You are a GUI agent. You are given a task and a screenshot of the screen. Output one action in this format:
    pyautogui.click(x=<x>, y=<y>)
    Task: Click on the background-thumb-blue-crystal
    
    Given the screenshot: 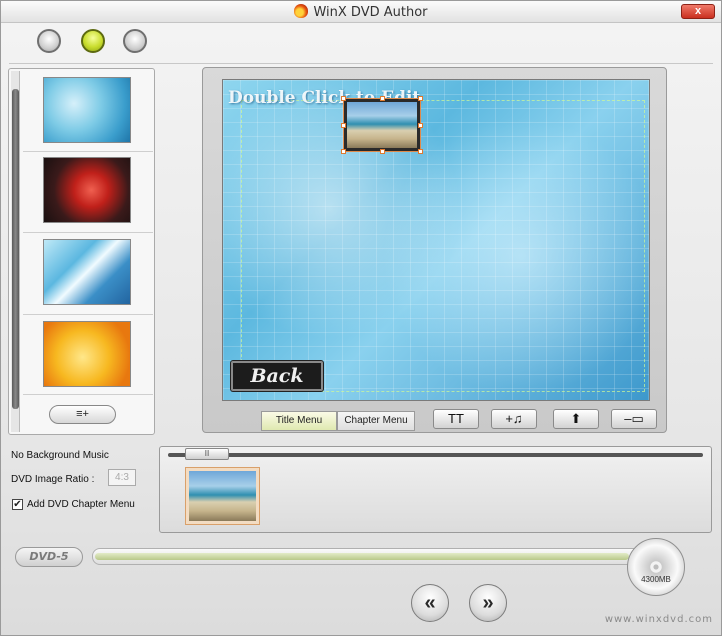 What is the action you would take?
    pyautogui.click(x=87, y=110)
    